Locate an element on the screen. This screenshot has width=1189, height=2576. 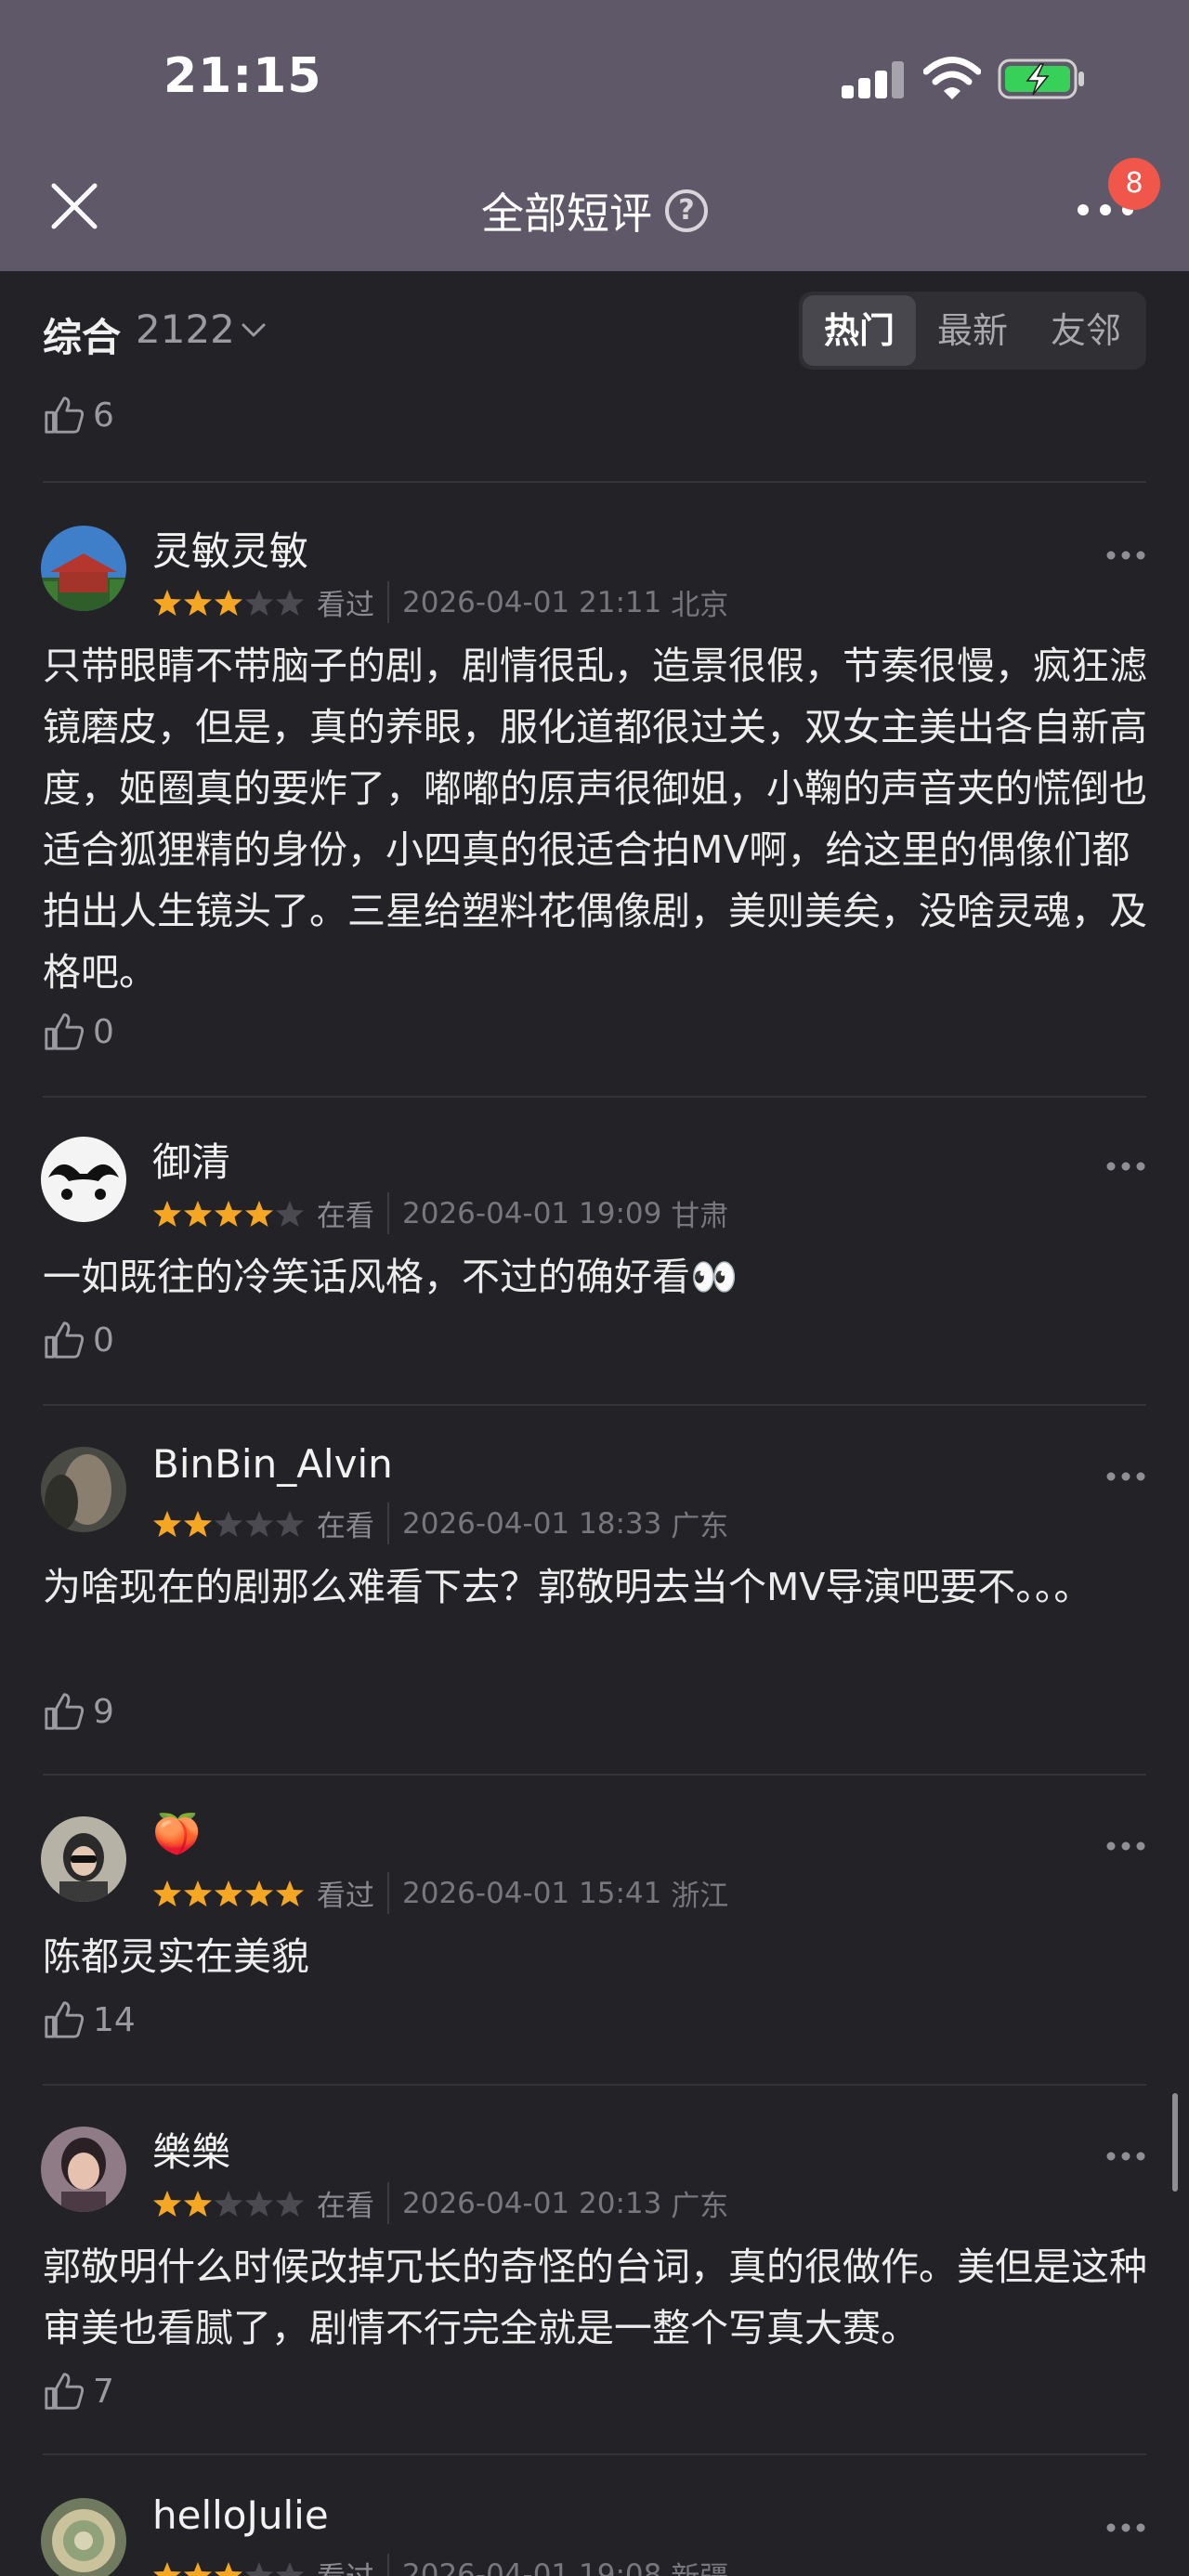
like-count: 7 is located at coordinates (104, 2391).